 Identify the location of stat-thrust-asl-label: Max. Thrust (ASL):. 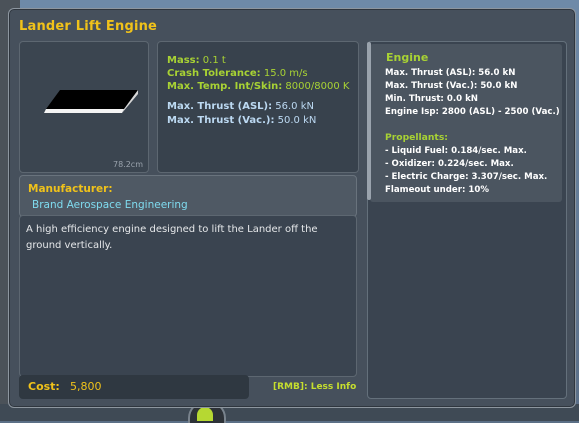
(220, 106).